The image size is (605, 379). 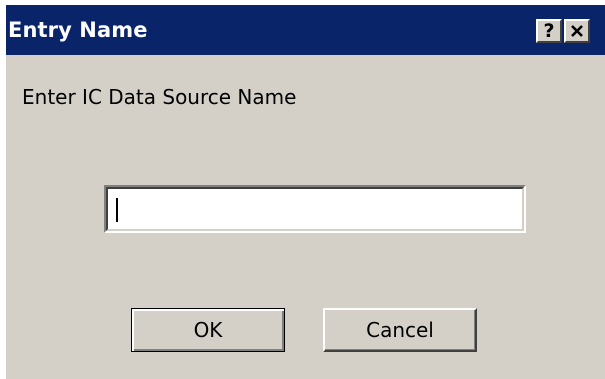 I want to click on help-button: ?, so click(x=549, y=31).